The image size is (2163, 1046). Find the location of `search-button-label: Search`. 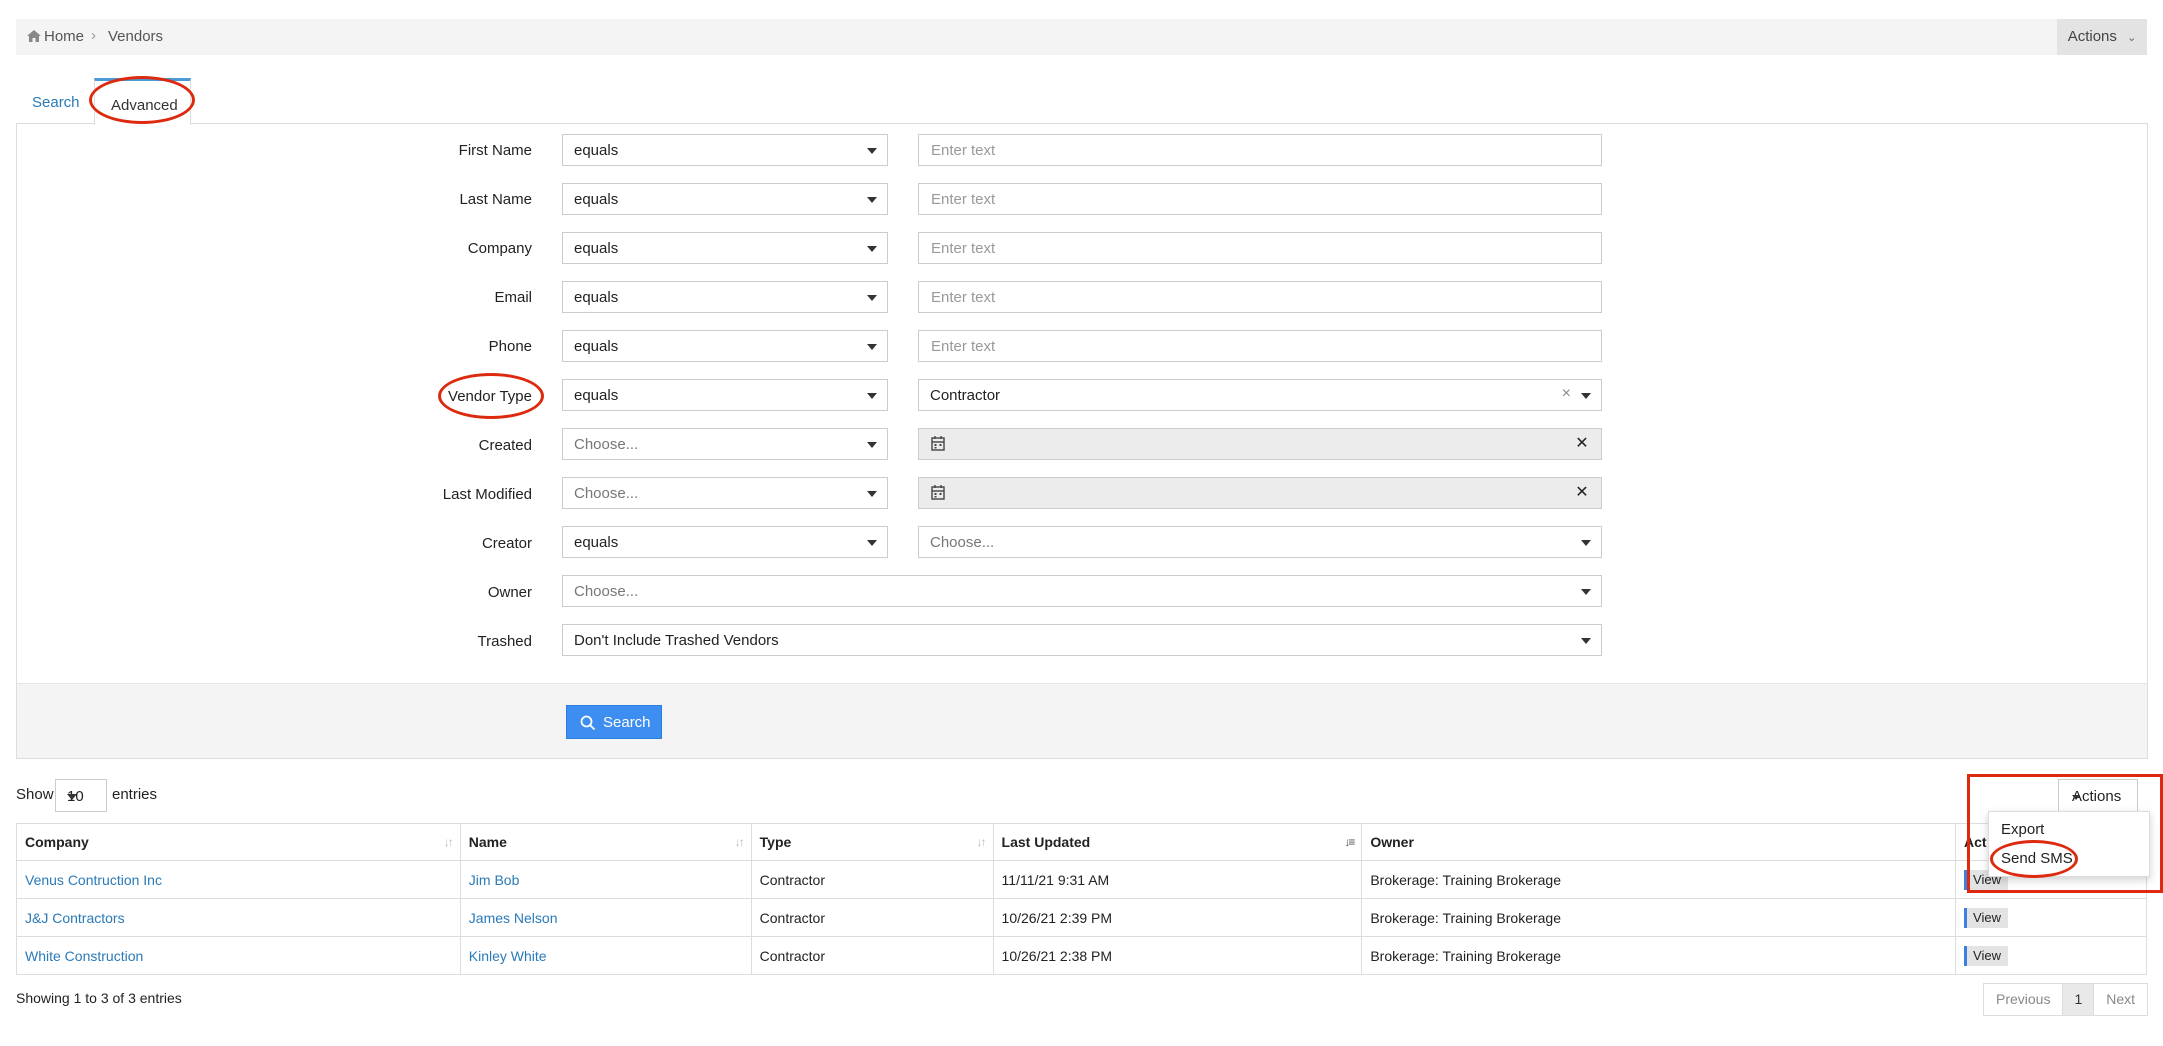

search-button-label: Search is located at coordinates (627, 722).